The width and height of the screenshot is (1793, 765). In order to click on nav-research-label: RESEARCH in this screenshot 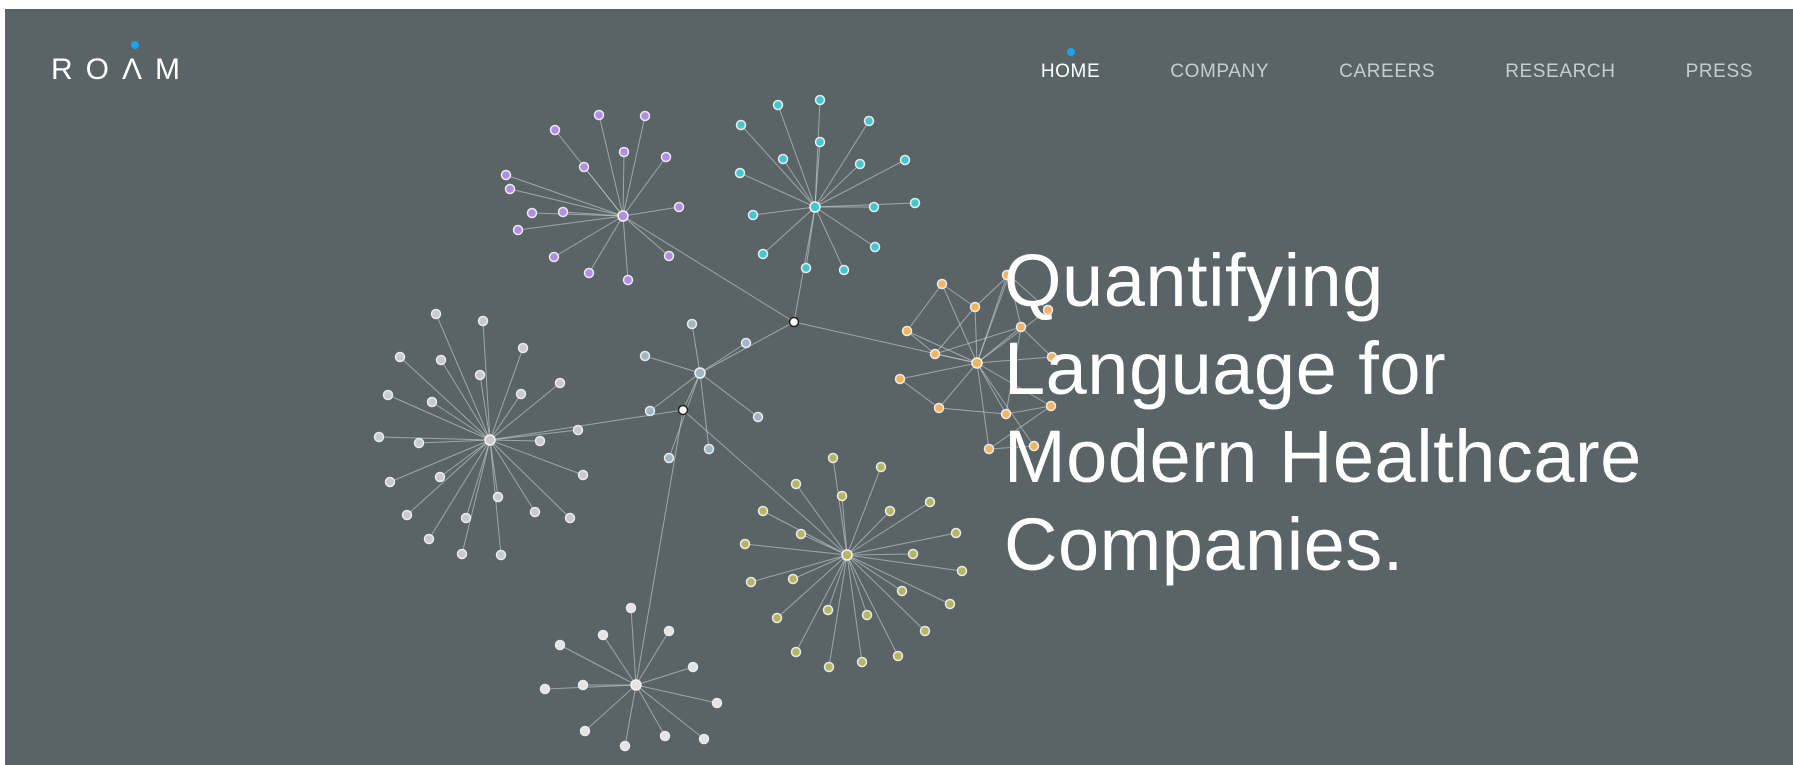, I will do `click(1560, 71)`.